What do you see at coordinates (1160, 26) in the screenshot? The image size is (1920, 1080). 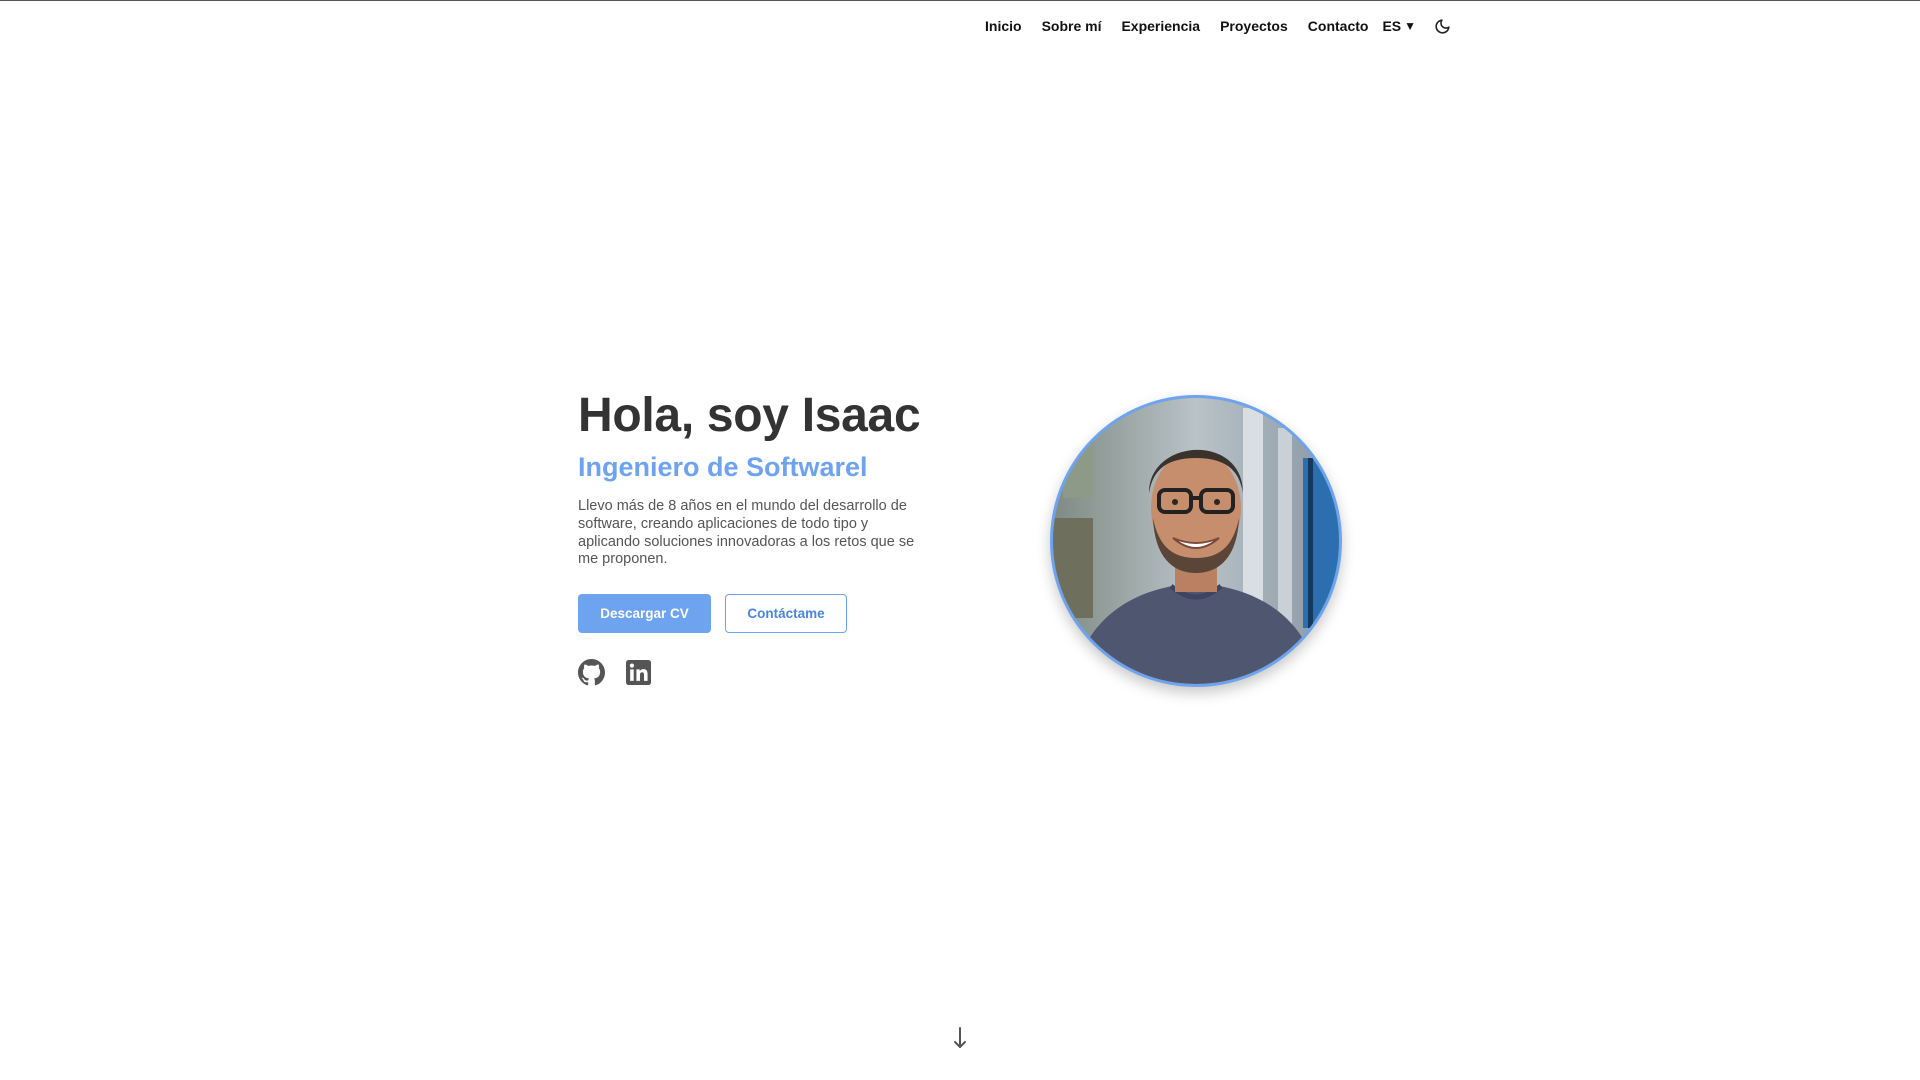 I see `nav-link-experiencia: Experiencia` at bounding box center [1160, 26].